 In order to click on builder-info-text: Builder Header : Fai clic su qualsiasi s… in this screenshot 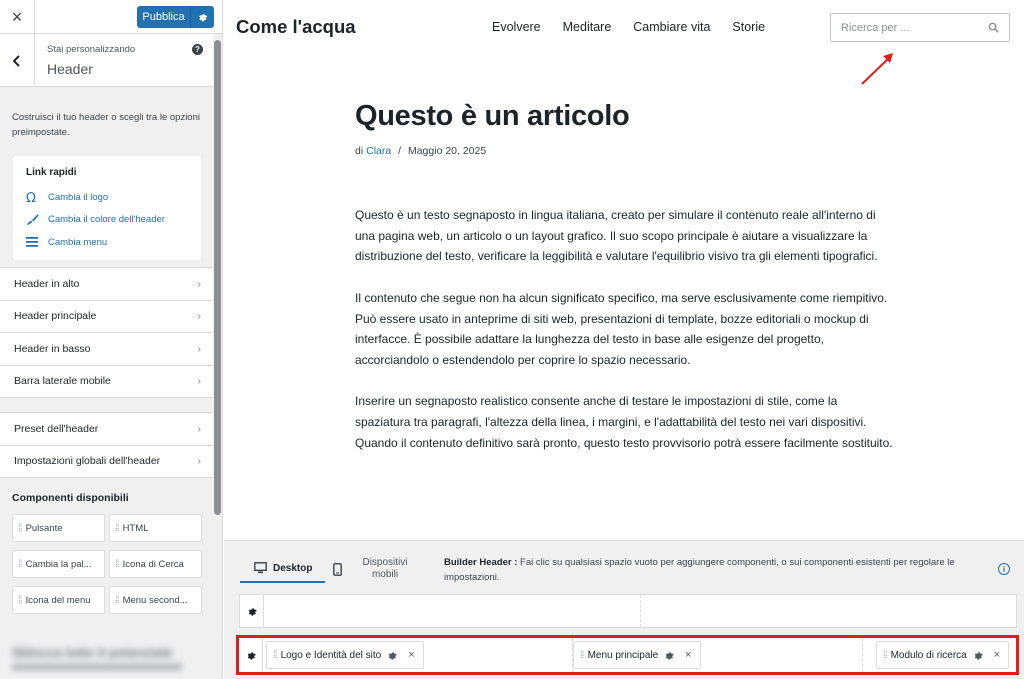, I will do `click(714, 570)`.